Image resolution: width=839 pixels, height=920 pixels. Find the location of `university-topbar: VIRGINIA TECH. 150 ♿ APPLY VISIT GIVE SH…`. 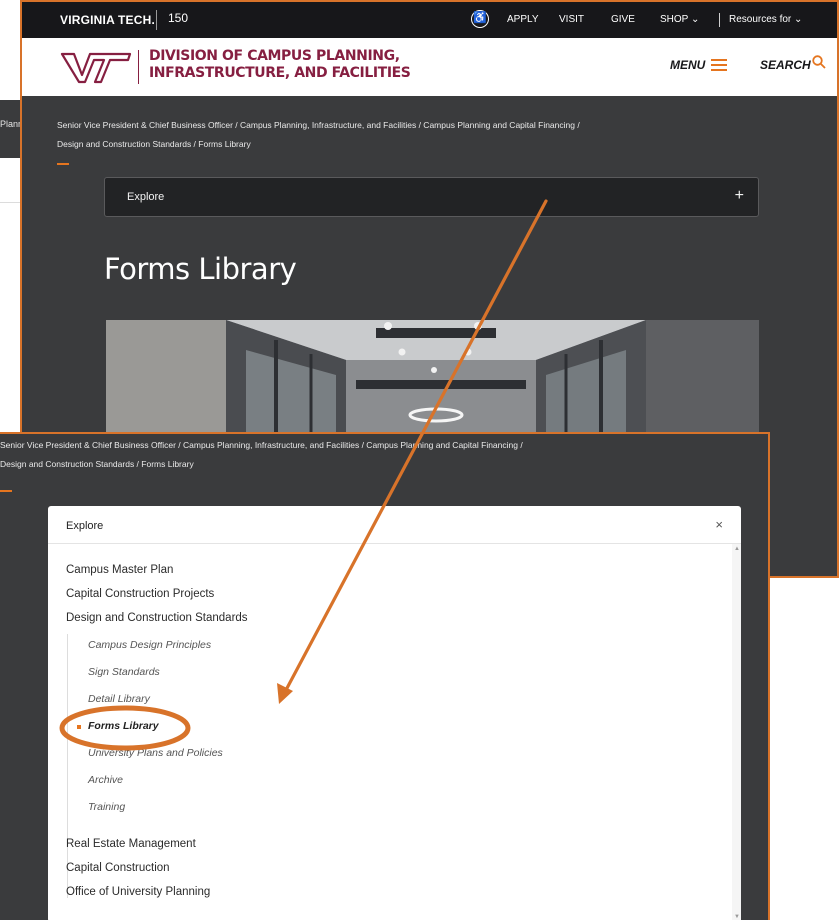

university-topbar: VIRGINIA TECH. 150 ♿ APPLY VISIT GIVE SH… is located at coordinates (429, 20).